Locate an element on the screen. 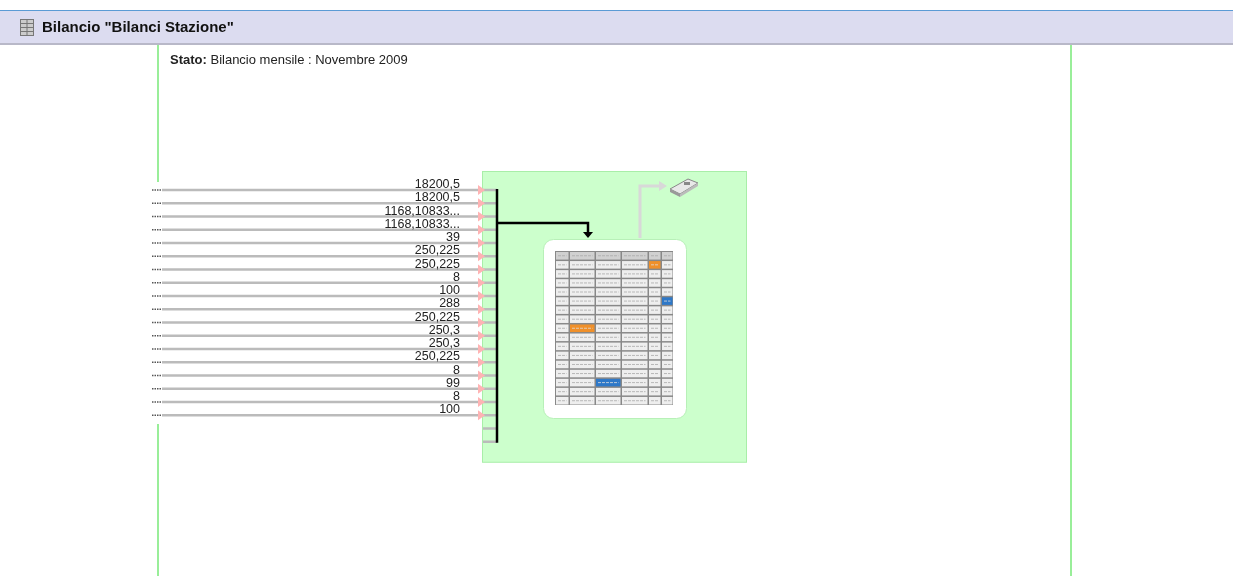  input-value: 288 is located at coordinates (449, 303).